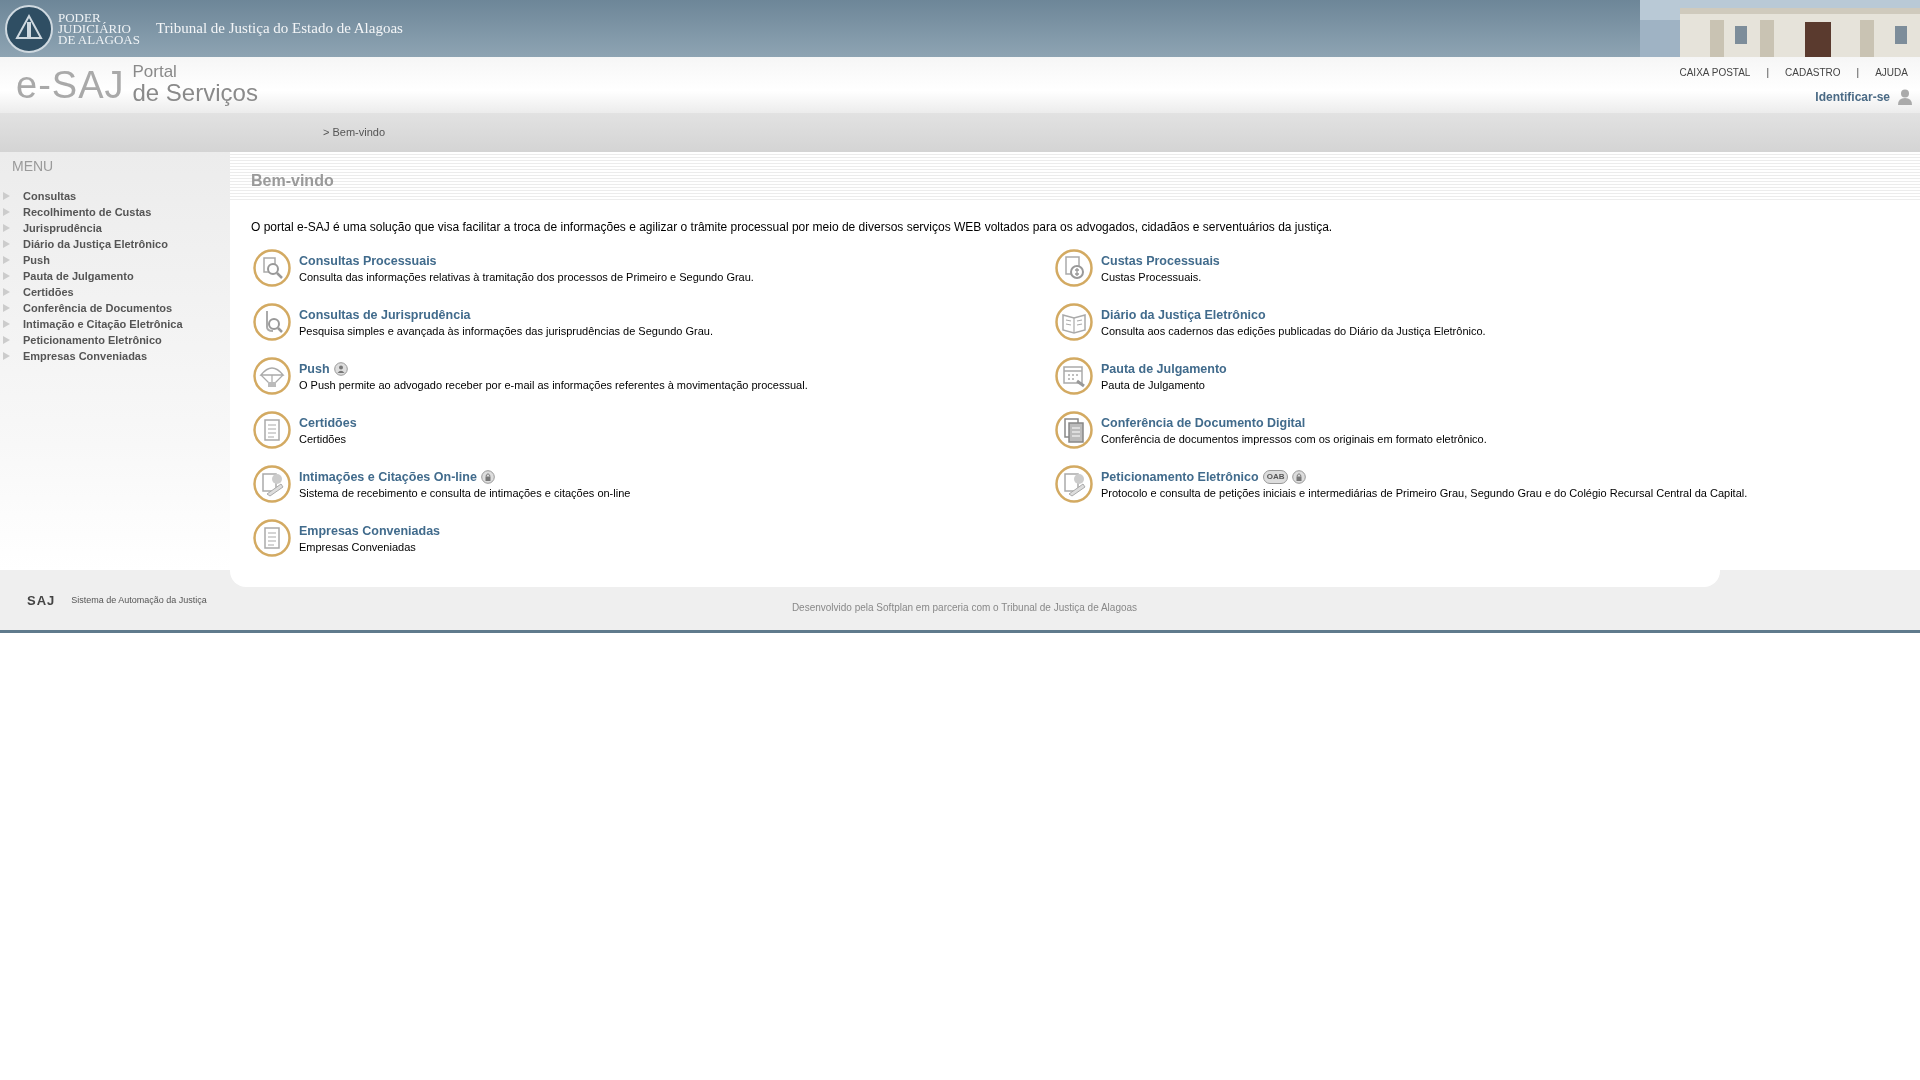  What do you see at coordinates (328, 423) in the screenshot?
I see `service-link: Certidões` at bounding box center [328, 423].